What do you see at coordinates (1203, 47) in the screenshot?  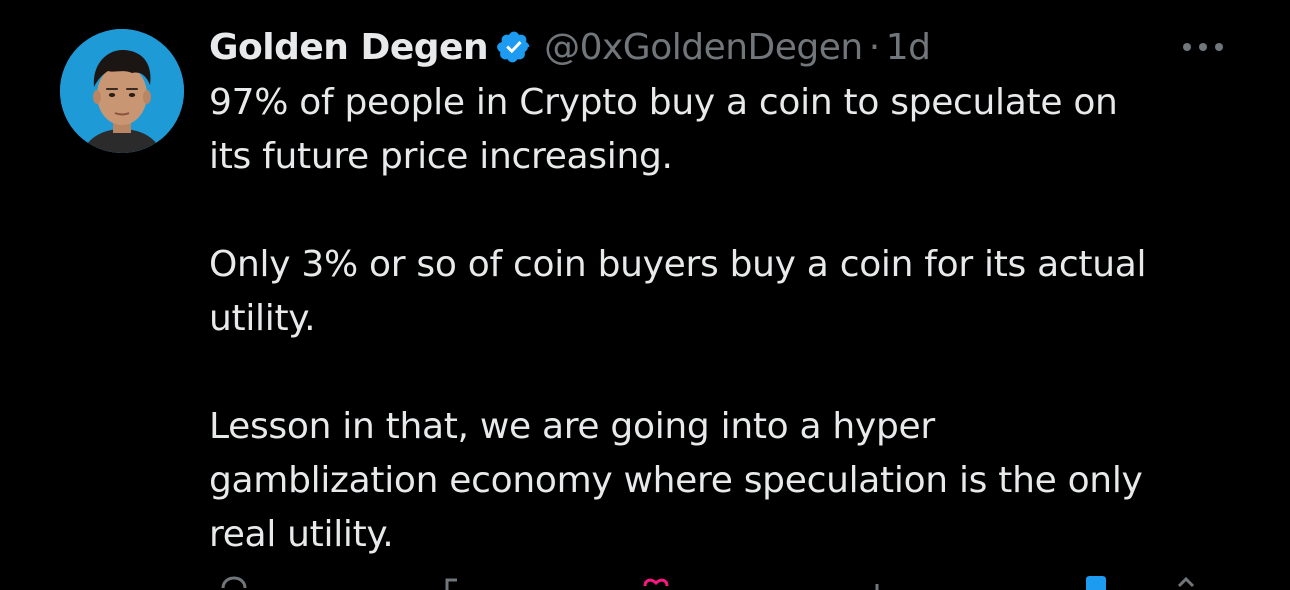 I see `more-options-icon` at bounding box center [1203, 47].